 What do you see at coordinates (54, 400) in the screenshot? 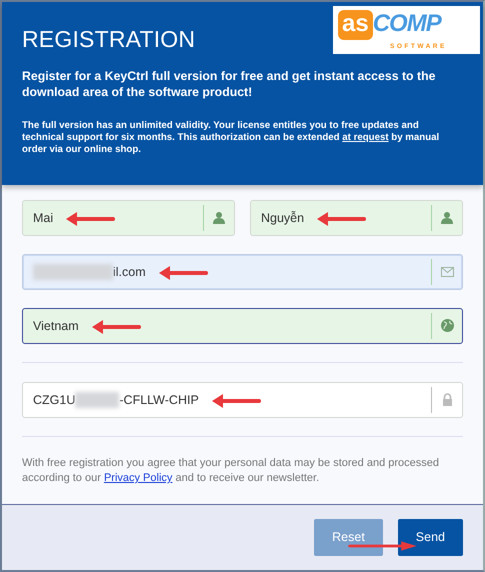
I see `field-value: CZG1U` at bounding box center [54, 400].